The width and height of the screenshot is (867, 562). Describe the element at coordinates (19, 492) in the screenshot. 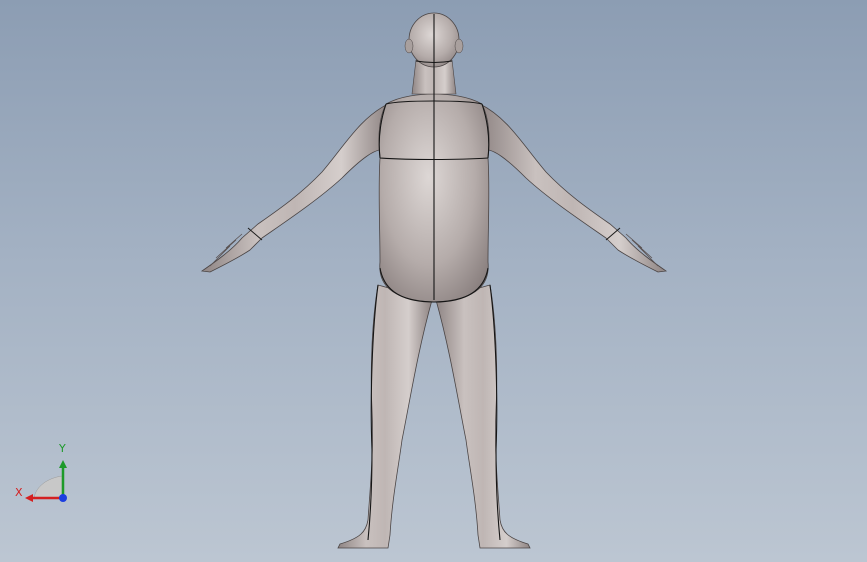

I see `x-axis-label: X` at that location.